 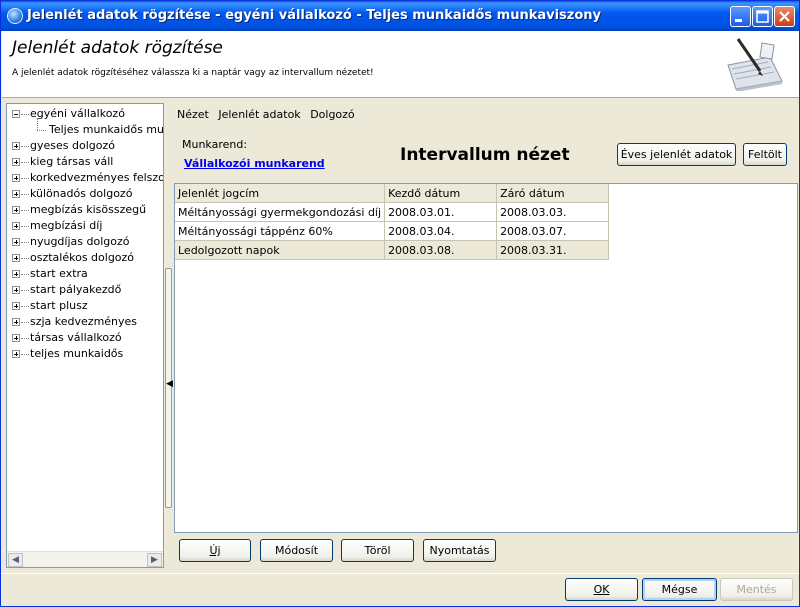 I want to click on uj-button: Új, so click(x=215, y=550).